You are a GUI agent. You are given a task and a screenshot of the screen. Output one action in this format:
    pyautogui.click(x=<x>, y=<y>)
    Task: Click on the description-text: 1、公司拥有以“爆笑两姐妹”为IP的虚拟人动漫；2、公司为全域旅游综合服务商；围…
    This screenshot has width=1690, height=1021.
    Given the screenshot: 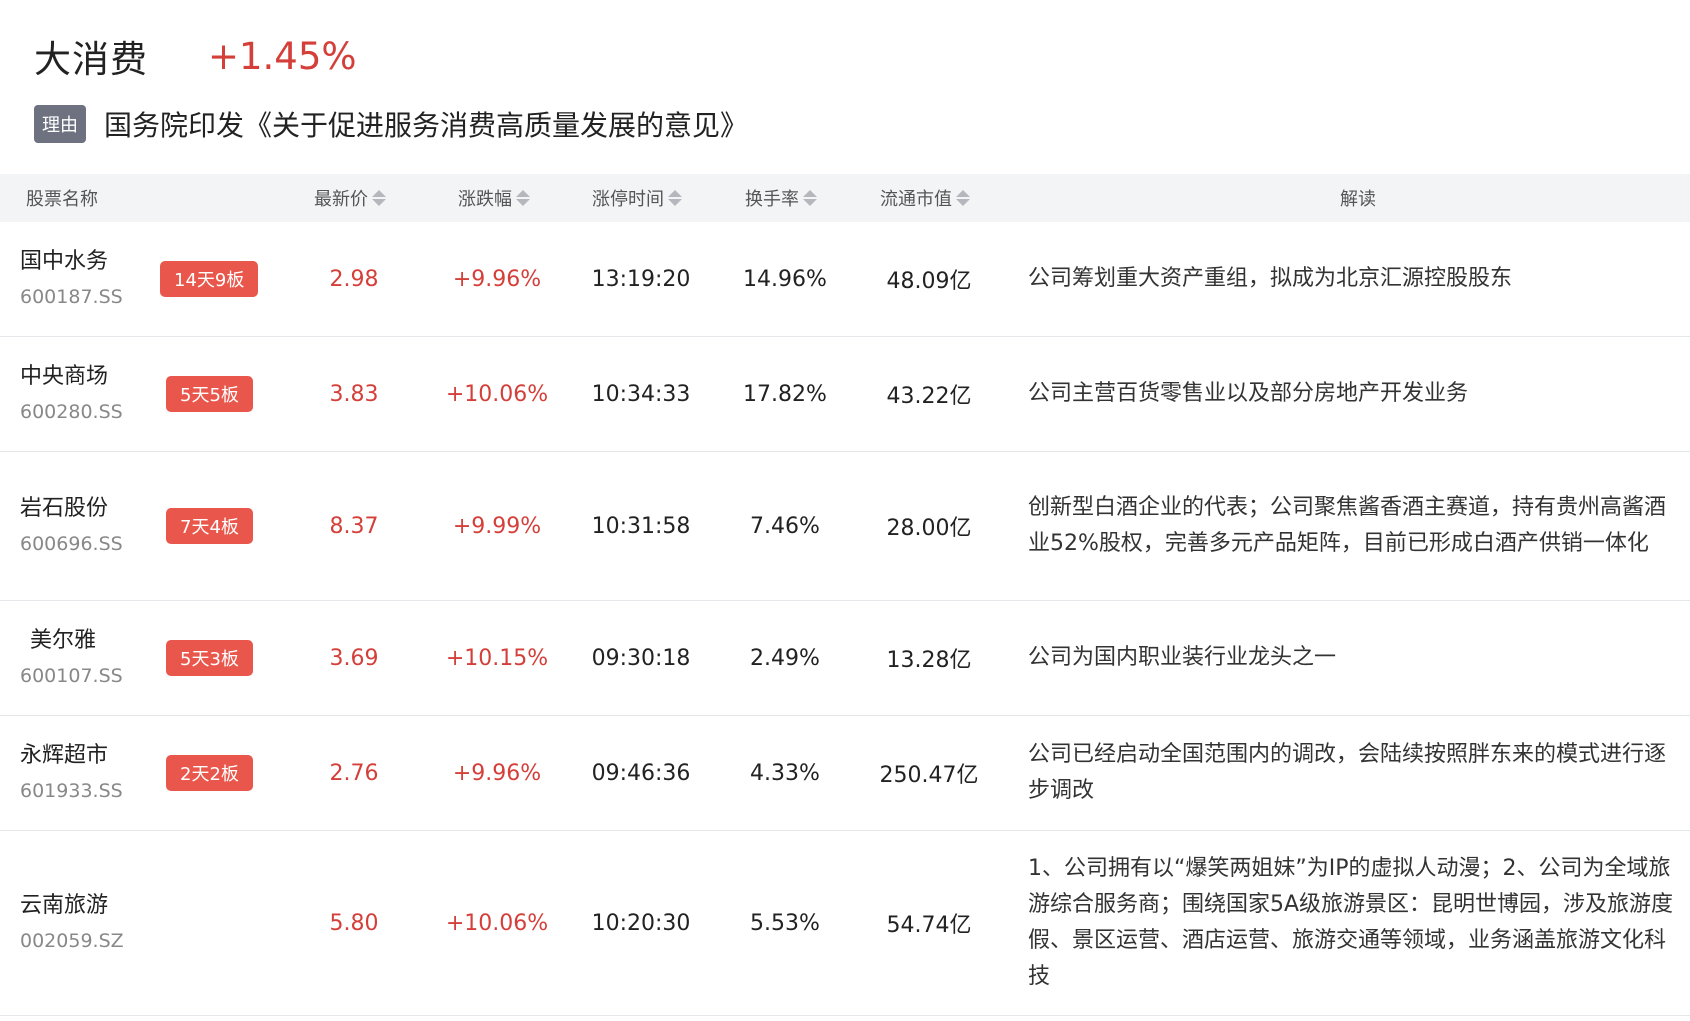 What is the action you would take?
    pyautogui.click(x=1351, y=922)
    